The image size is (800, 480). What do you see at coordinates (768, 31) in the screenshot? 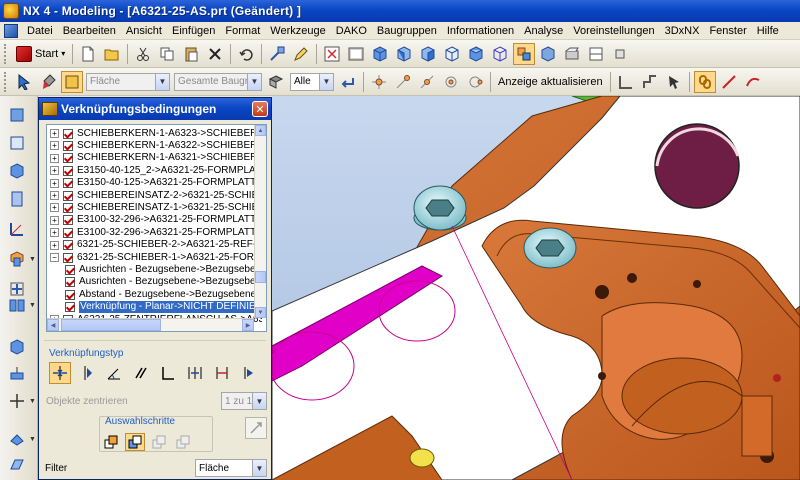
I see `menu-hilfe: Hilfe` at bounding box center [768, 31].